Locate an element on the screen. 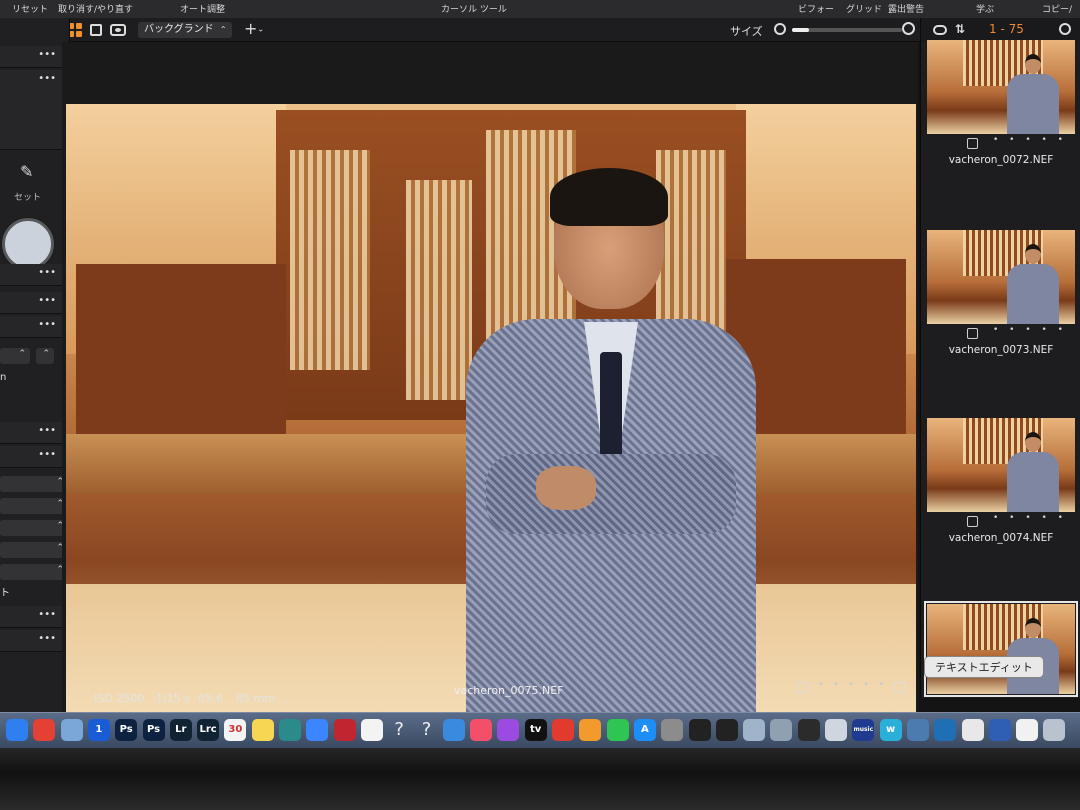 The image size is (1080, 810). books-icon is located at coordinates (590, 730).